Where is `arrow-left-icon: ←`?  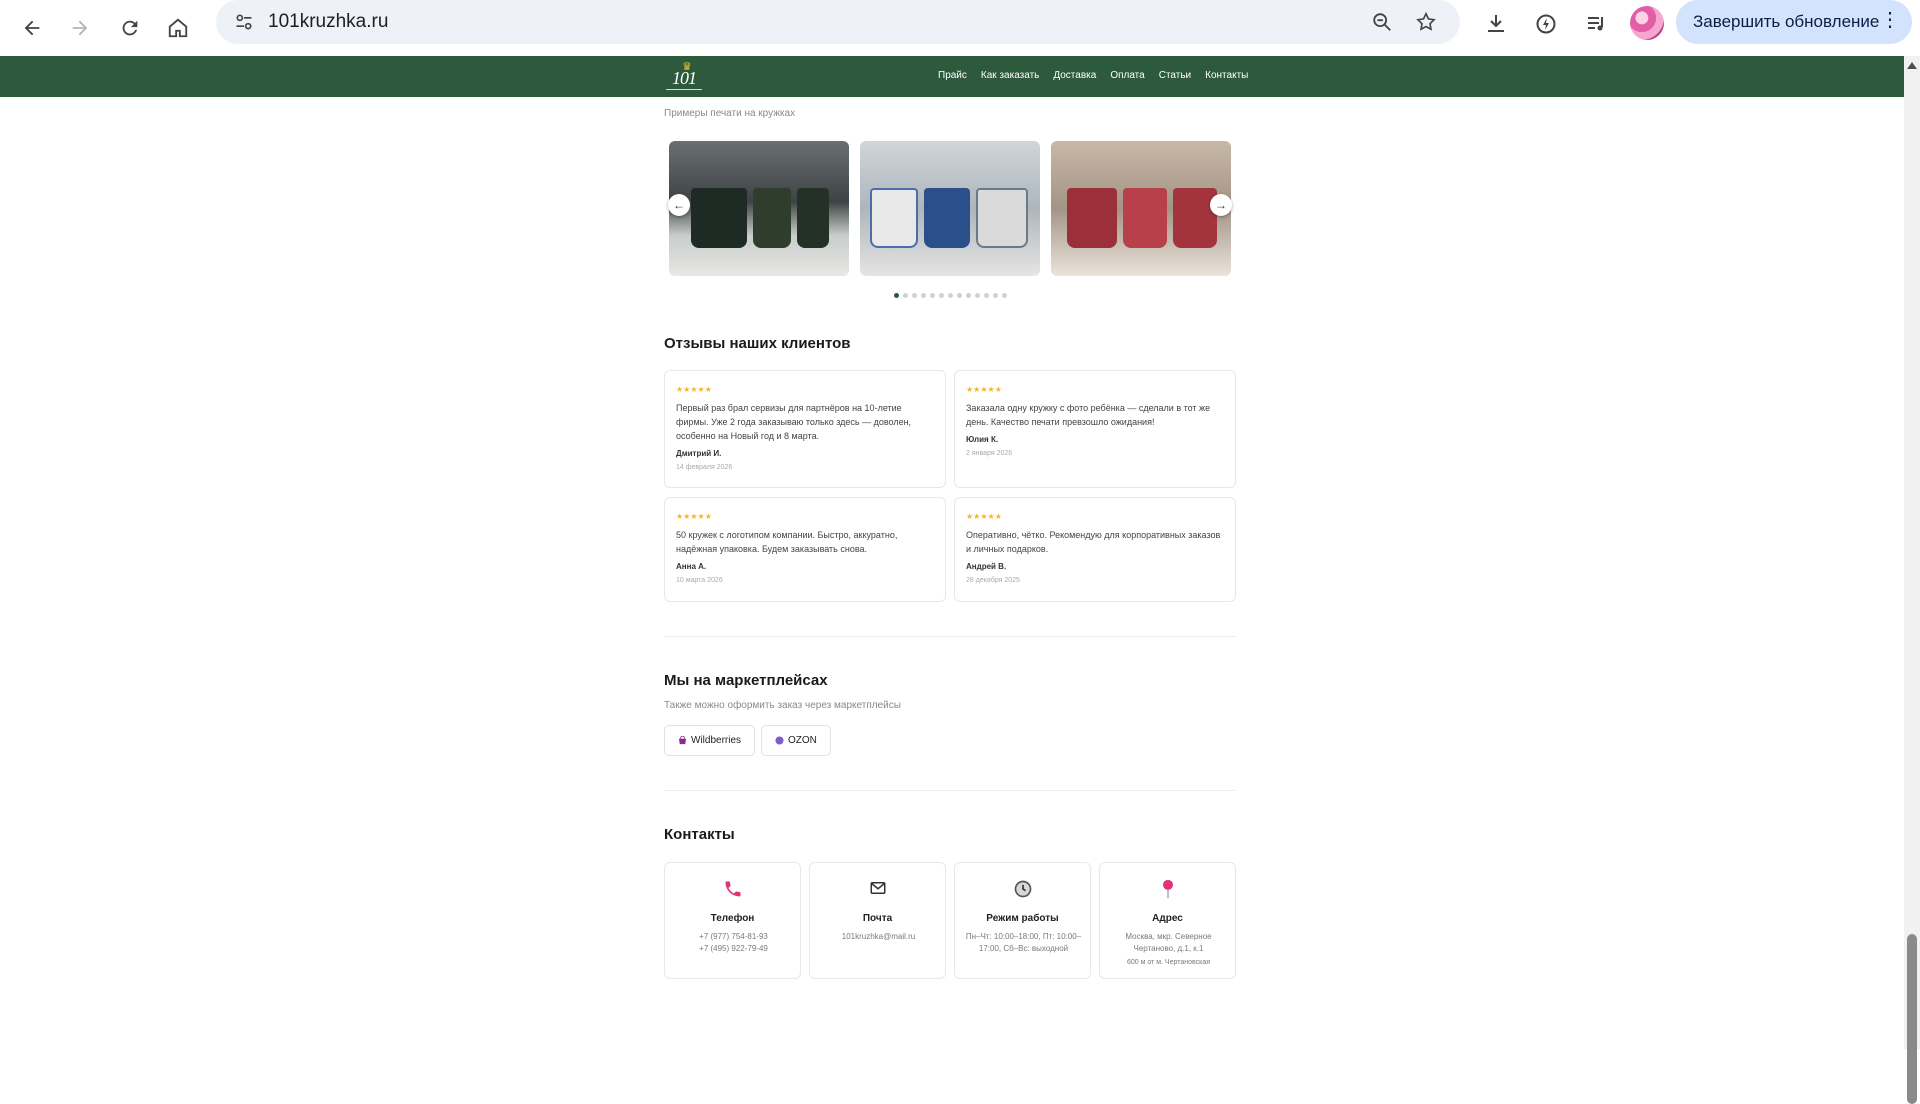 arrow-left-icon: ← is located at coordinates (679, 205).